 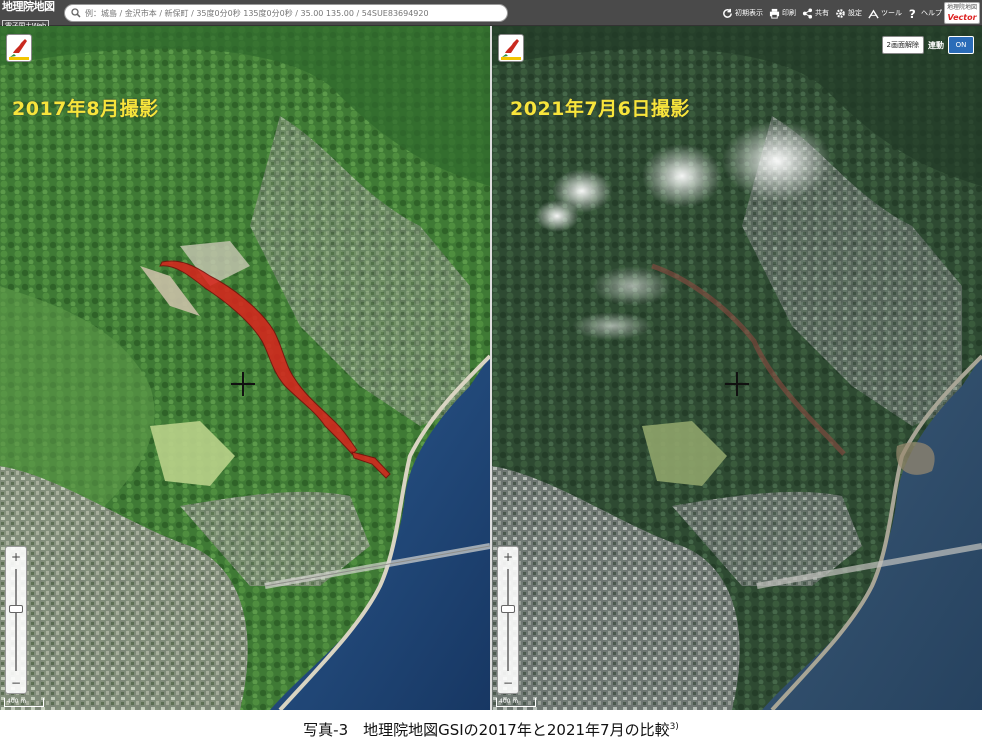 What do you see at coordinates (832, 13) in the screenshot?
I see `toolbar-tools: 初期表示 印刷 共有 設定 ツール ? ヘルプ` at bounding box center [832, 13].